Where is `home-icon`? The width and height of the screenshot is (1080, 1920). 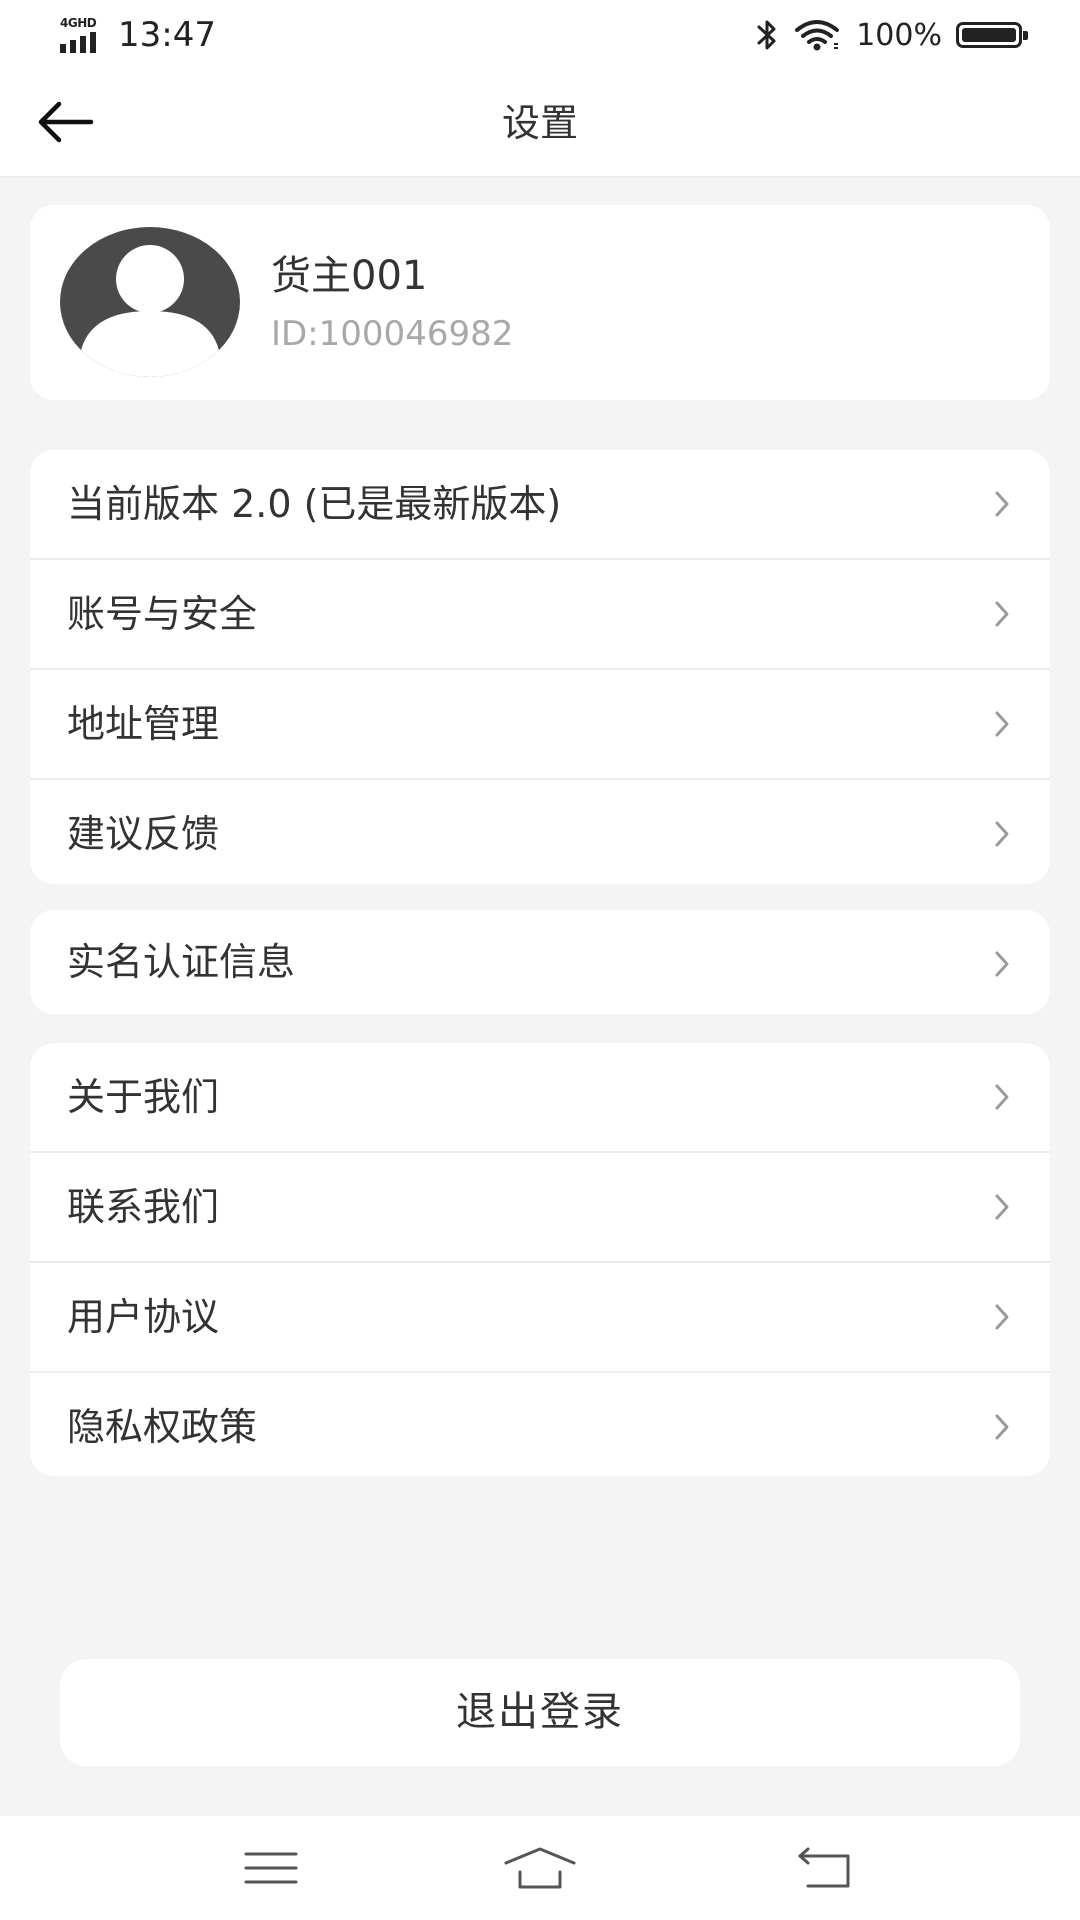 home-icon is located at coordinates (540, 1868).